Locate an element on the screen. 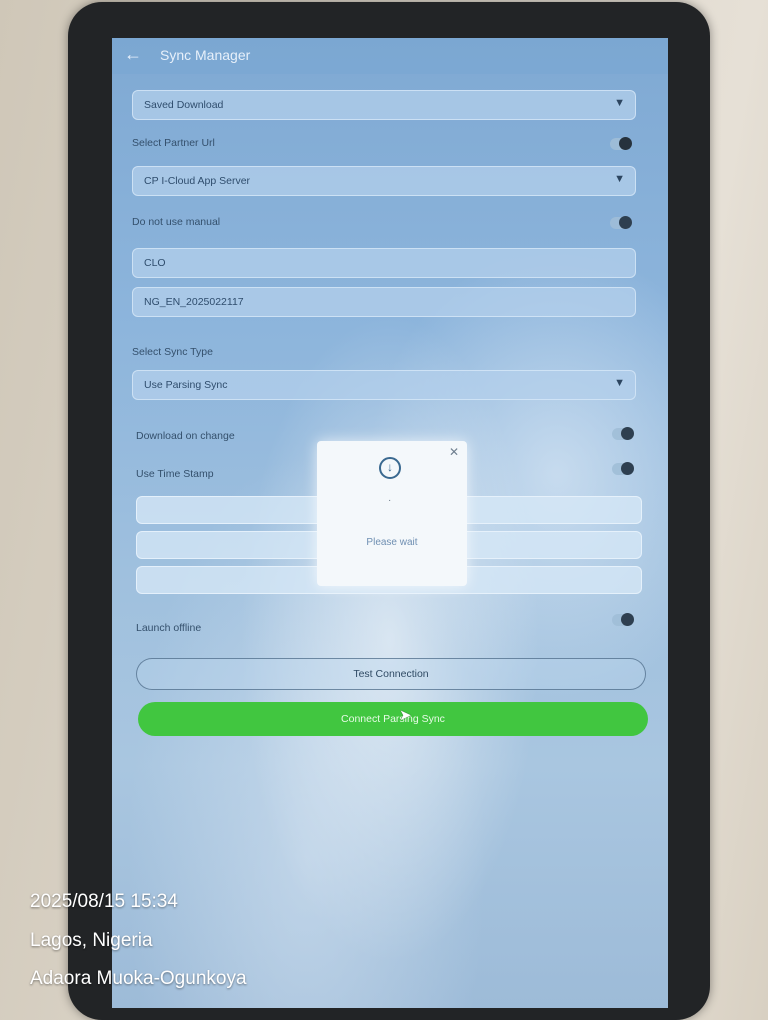 This screenshot has width=768, height=1020. connect-sync-button: Connect Parsing Sync is located at coordinates (393, 719).